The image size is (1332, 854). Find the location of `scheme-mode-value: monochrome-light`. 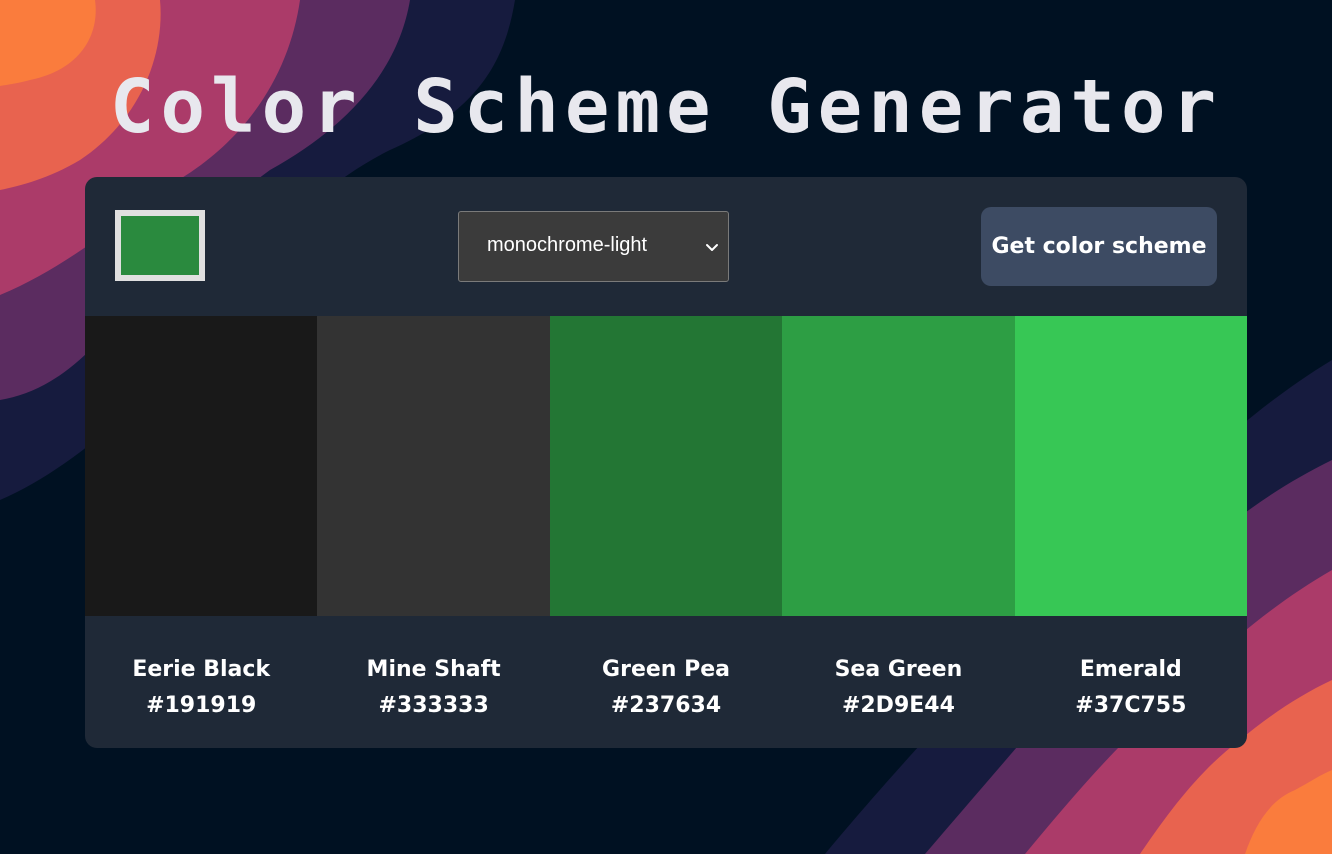

scheme-mode-value: monochrome-light is located at coordinates (567, 245).